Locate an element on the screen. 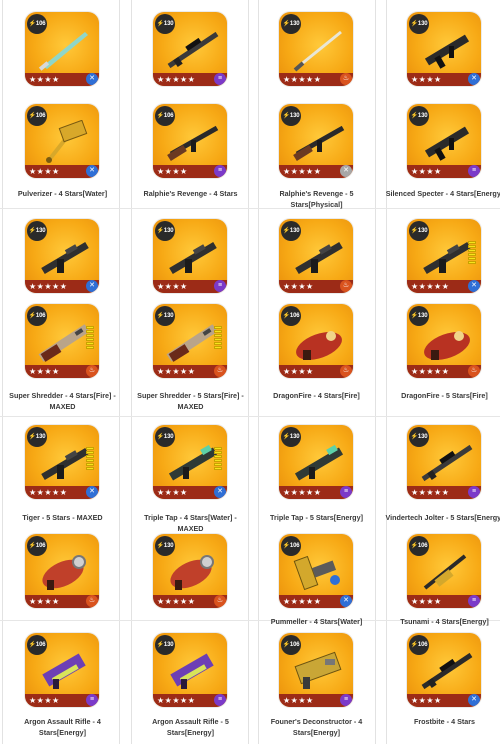 The width and height of the screenshot is (500, 744). weapon-name: Pulverizer - 4 Stars[Water] is located at coordinates (62, 193).